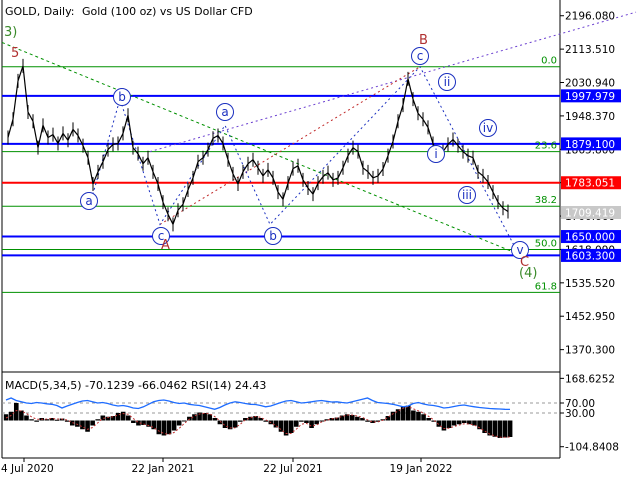 This screenshot has width=640, height=484. I want to click on price-level-label: 1997.979, so click(590, 97).